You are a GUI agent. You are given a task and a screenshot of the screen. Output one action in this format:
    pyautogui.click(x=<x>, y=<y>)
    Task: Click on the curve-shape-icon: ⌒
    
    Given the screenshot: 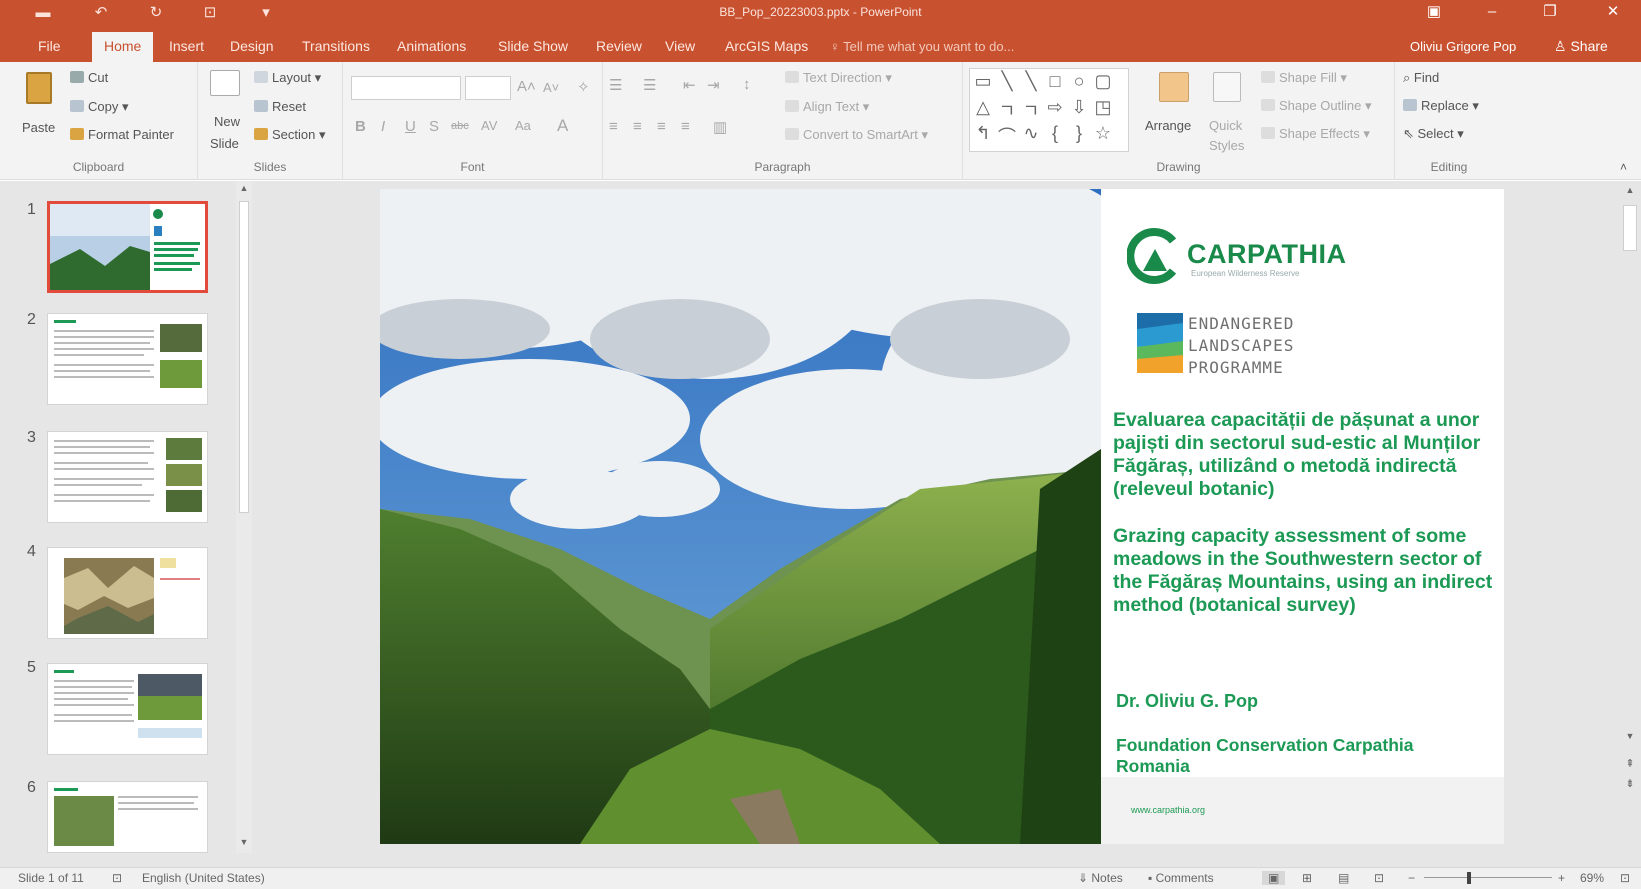 What is the action you would take?
    pyautogui.click(x=1007, y=136)
    